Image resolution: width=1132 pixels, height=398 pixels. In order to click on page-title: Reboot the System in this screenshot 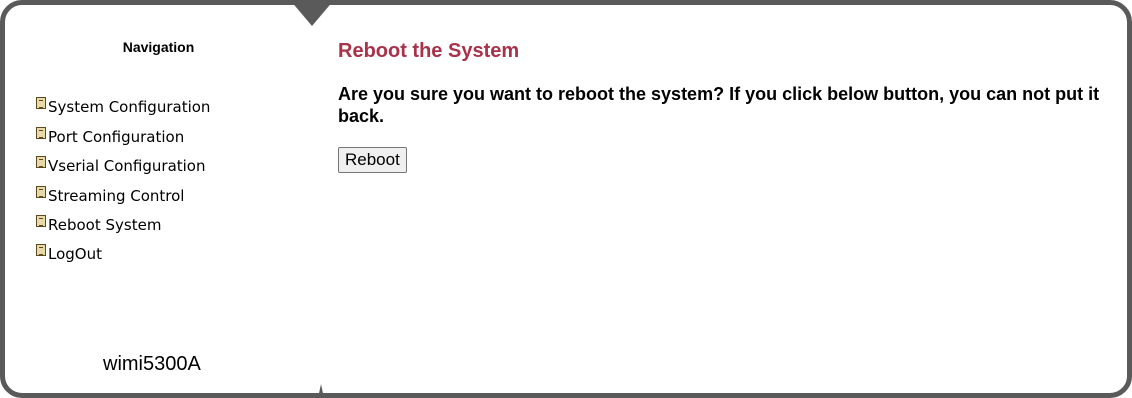, I will do `click(429, 51)`.